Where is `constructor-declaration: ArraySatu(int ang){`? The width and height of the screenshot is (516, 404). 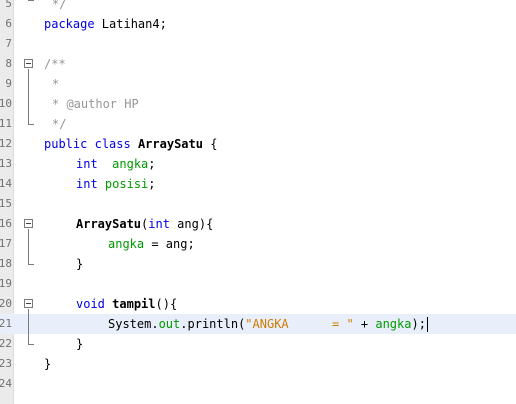 constructor-declaration: ArraySatu(int ang){ is located at coordinates (145, 224).